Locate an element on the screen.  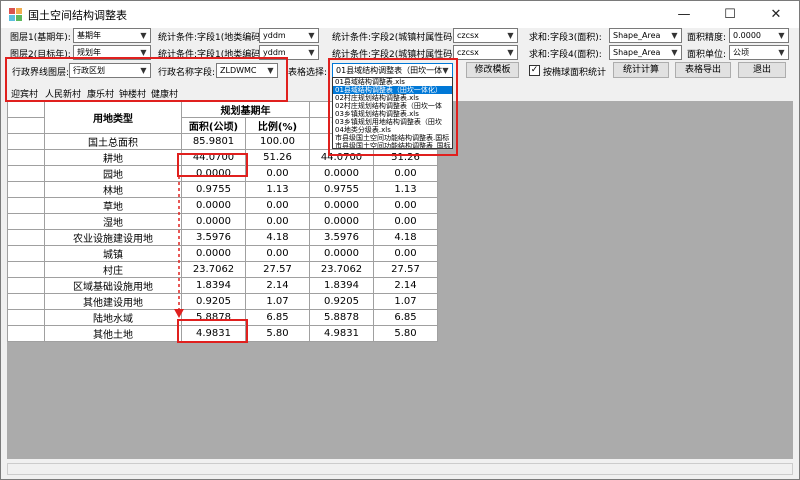
window-title: 国土空间结构调整表 is located at coordinates (77, 15).